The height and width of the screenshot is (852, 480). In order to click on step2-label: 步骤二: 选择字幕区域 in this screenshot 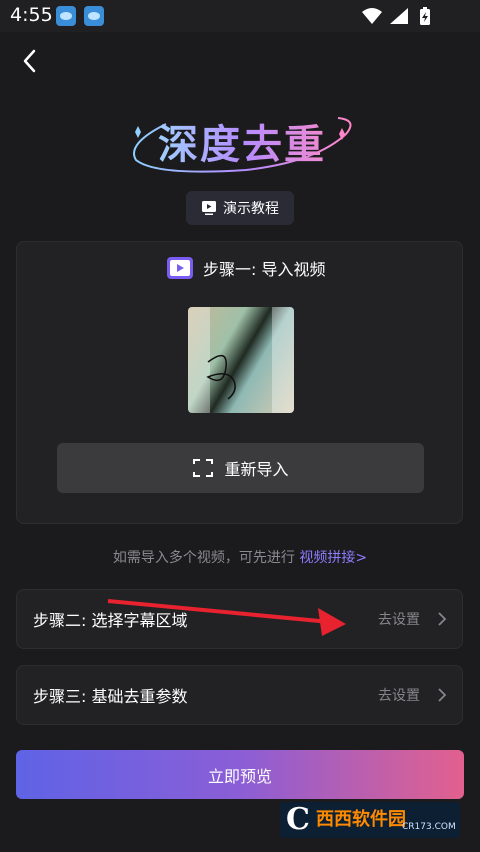, I will do `click(110, 620)`.